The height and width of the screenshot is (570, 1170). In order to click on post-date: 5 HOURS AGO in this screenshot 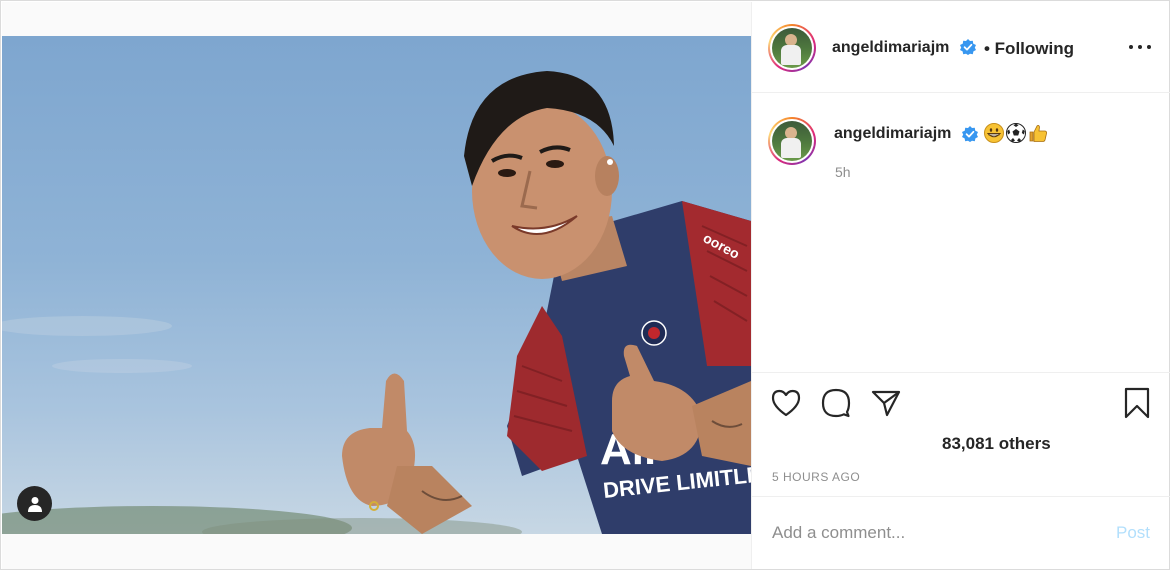, I will do `click(816, 477)`.